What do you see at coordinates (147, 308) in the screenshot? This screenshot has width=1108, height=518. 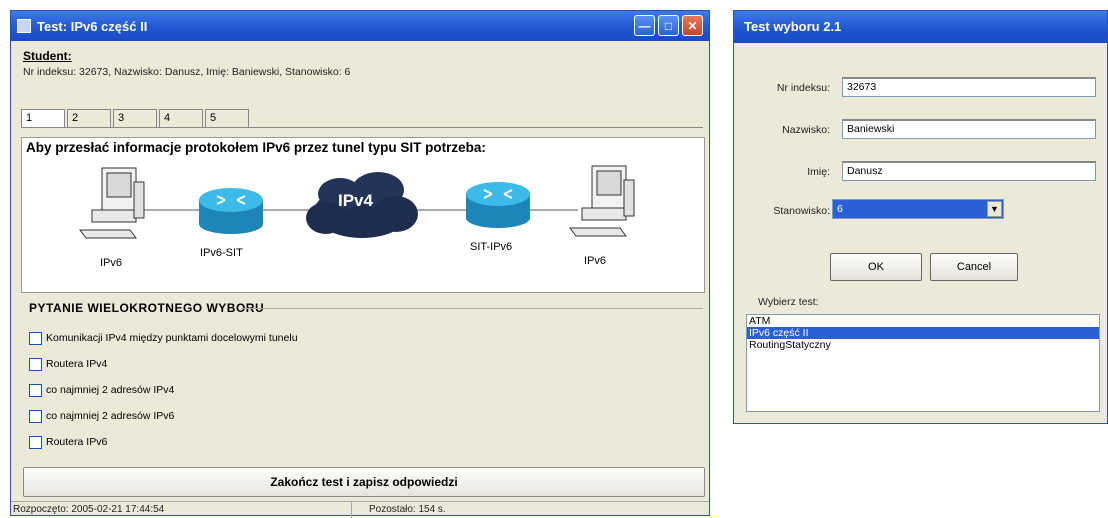 I see `multiple-choice-title: PYTANIE WIELOKROTNEGO WYBORU` at bounding box center [147, 308].